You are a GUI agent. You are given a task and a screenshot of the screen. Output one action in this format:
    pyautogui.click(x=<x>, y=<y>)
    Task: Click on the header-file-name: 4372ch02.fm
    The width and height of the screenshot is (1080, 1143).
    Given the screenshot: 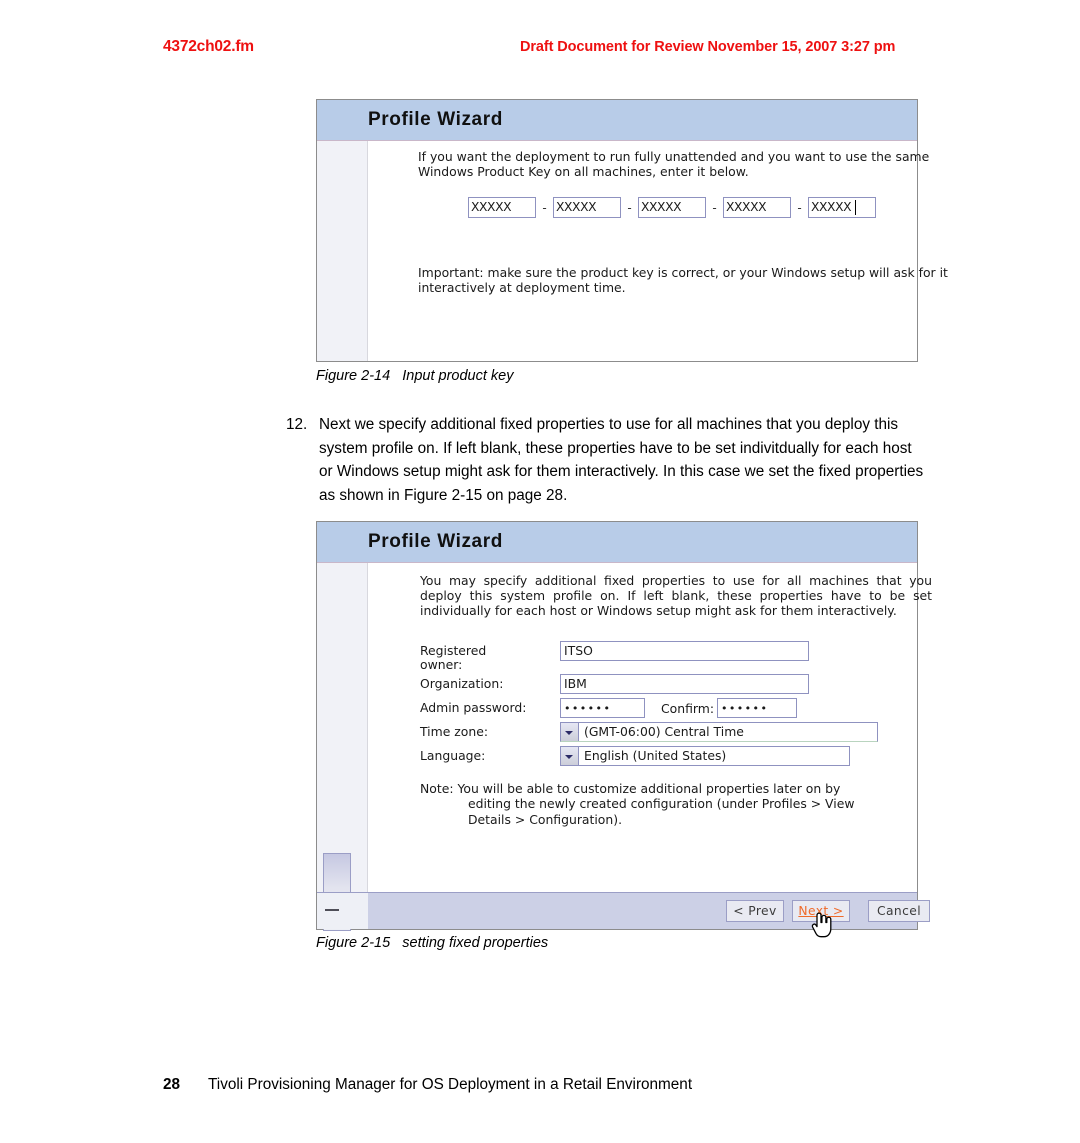 What is the action you would take?
    pyautogui.click(x=208, y=46)
    